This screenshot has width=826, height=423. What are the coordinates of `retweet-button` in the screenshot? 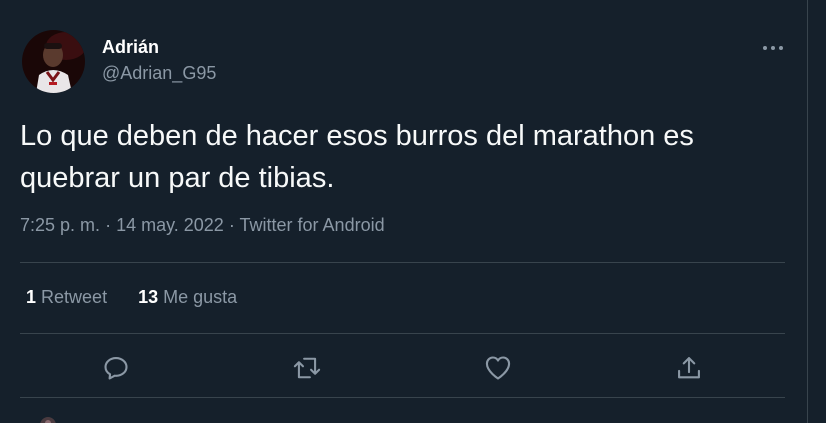 It's located at (307, 368).